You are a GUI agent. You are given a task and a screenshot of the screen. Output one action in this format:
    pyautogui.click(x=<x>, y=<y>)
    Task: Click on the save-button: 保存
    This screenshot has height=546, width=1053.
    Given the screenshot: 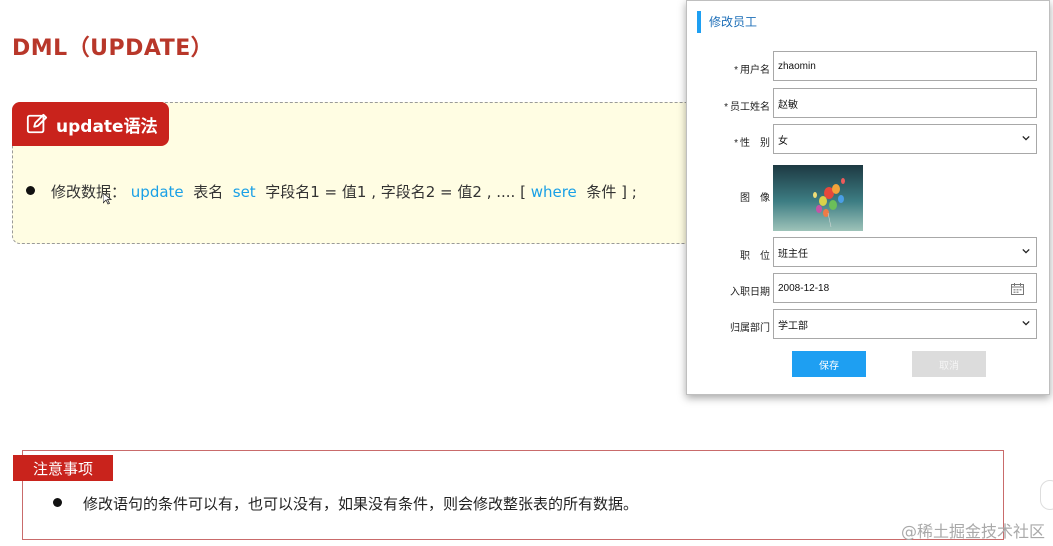 What is the action you would take?
    pyautogui.click(x=829, y=364)
    